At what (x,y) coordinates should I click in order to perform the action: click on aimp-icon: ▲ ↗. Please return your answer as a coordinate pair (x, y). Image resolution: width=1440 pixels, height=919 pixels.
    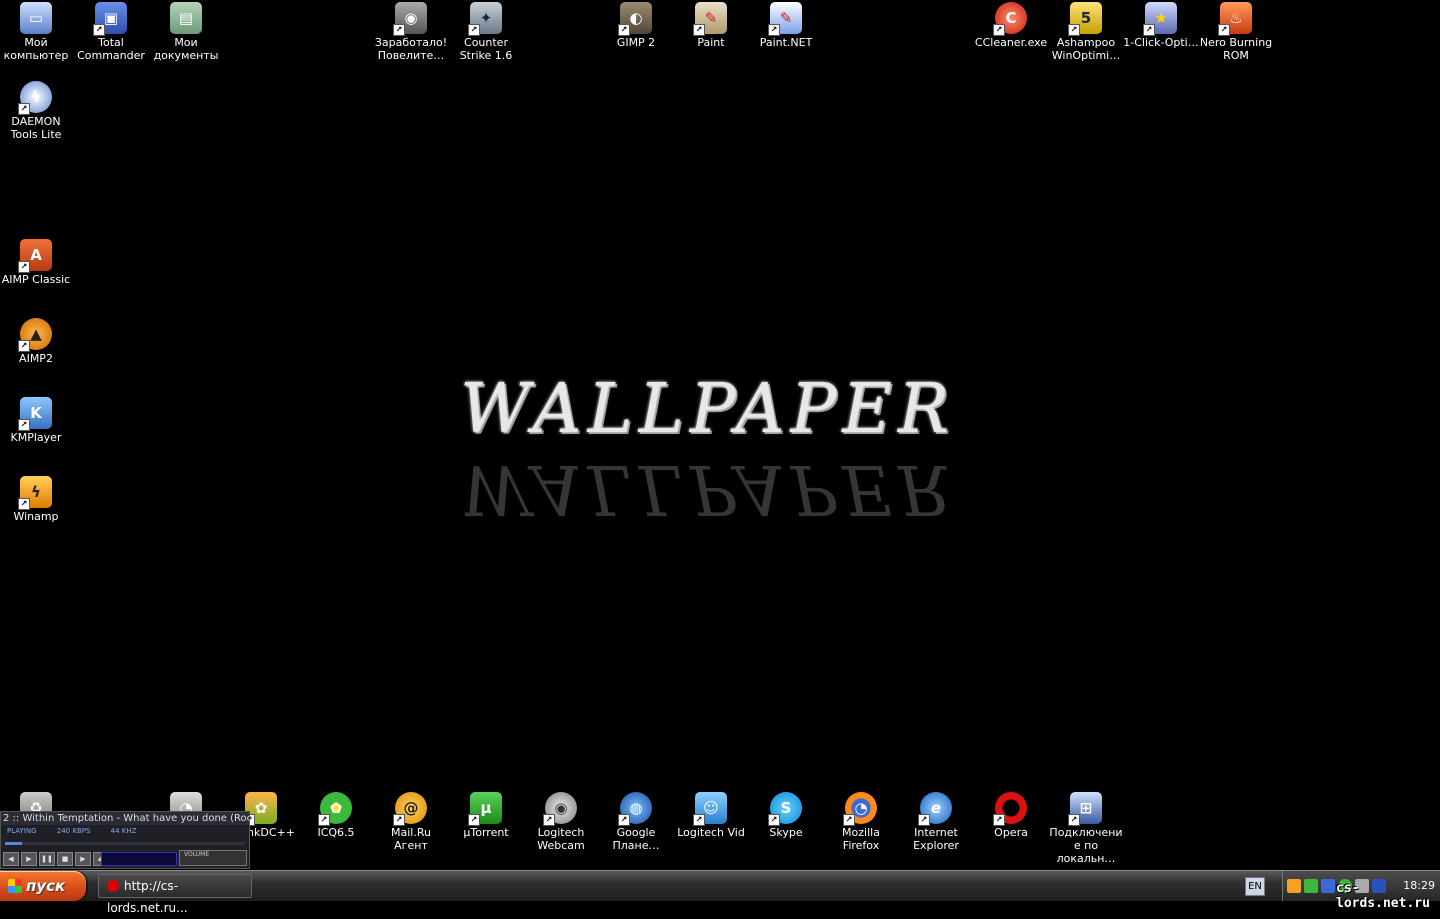
    Looking at the image, I should click on (35, 335).